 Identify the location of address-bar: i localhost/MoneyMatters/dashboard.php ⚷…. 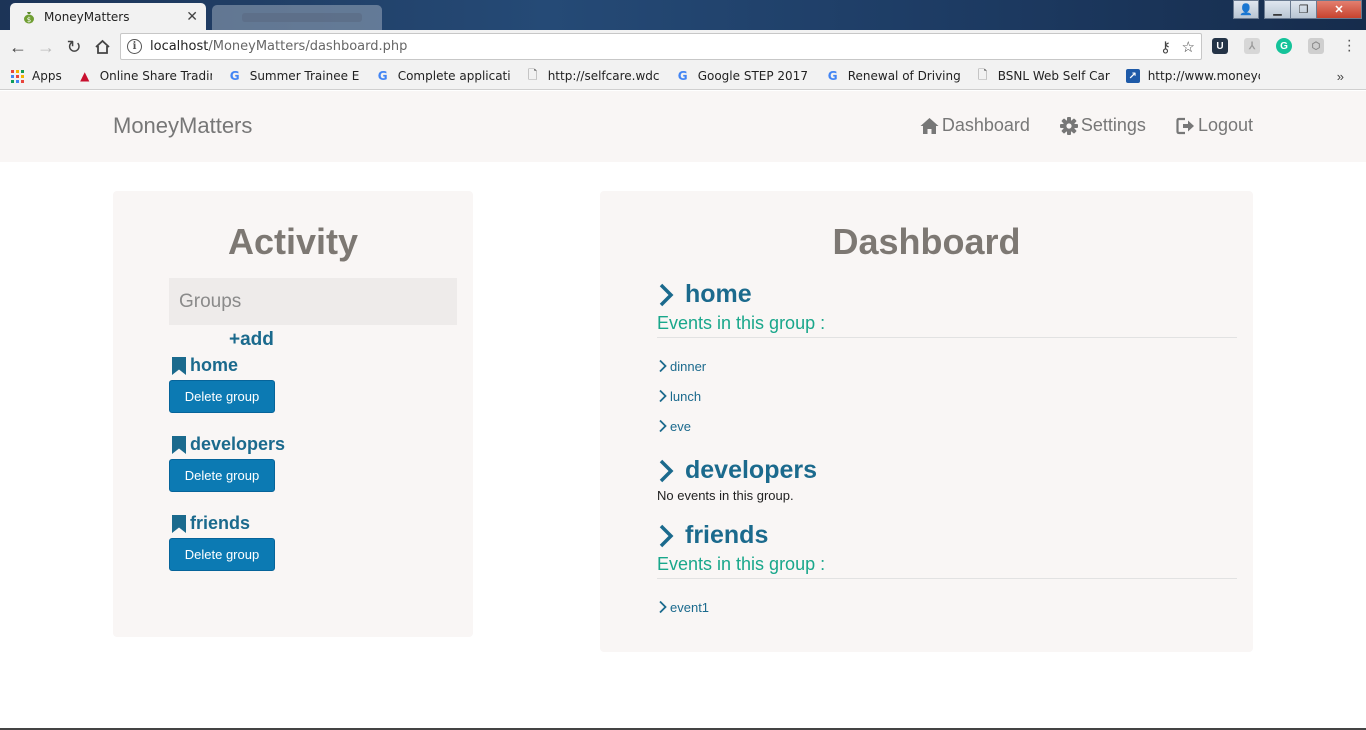
(661, 46).